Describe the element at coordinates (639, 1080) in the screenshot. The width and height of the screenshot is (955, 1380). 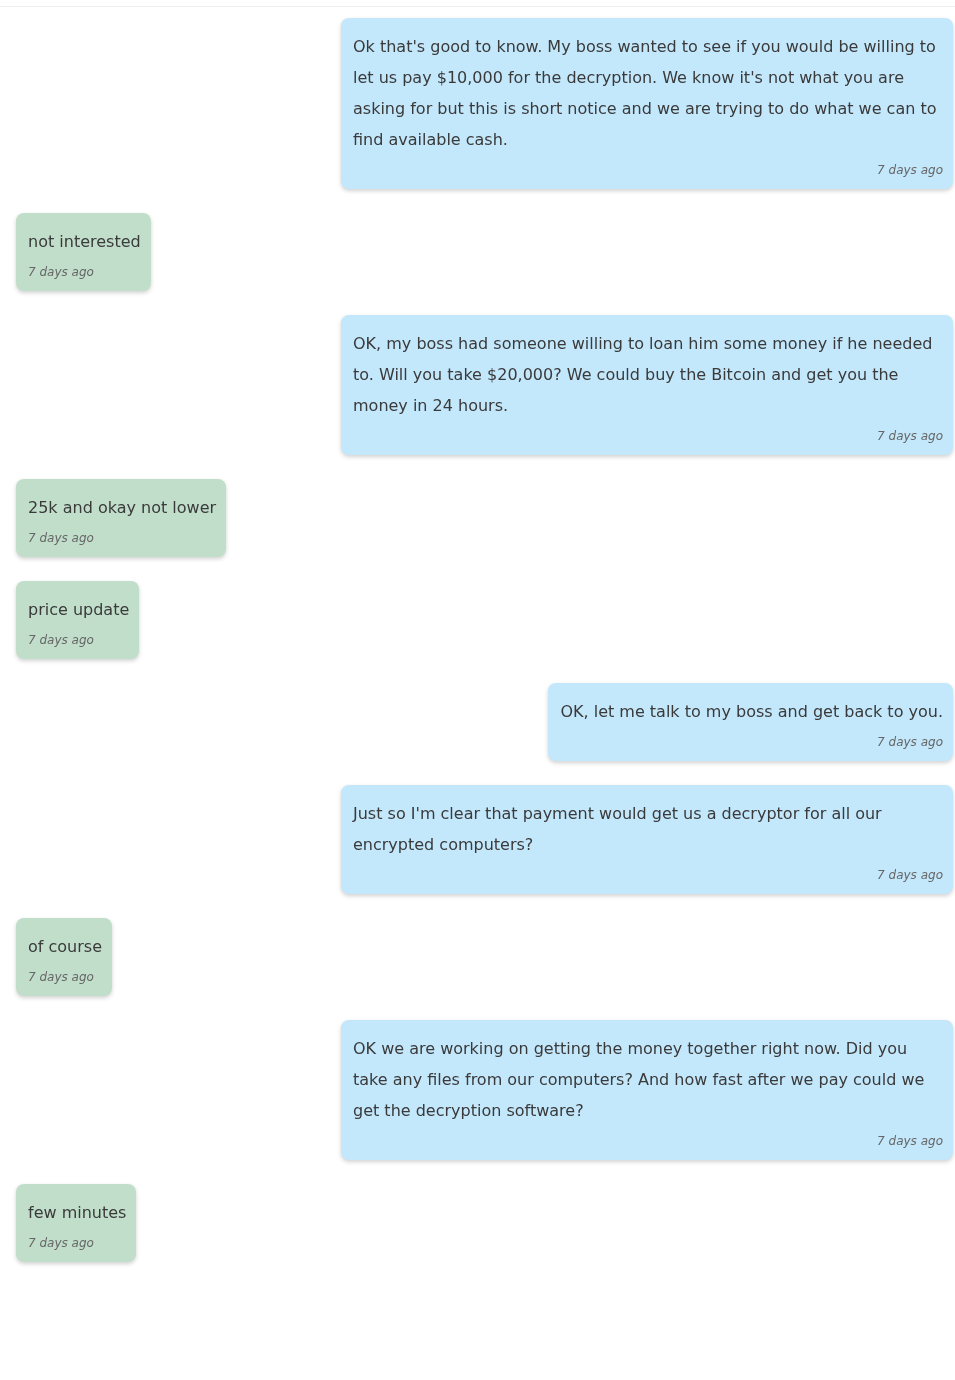
I see `message-text: OK we are working on getting the money together right now. Did you take any files from our computers? And how fast after we pay could we get the decryption software?` at that location.